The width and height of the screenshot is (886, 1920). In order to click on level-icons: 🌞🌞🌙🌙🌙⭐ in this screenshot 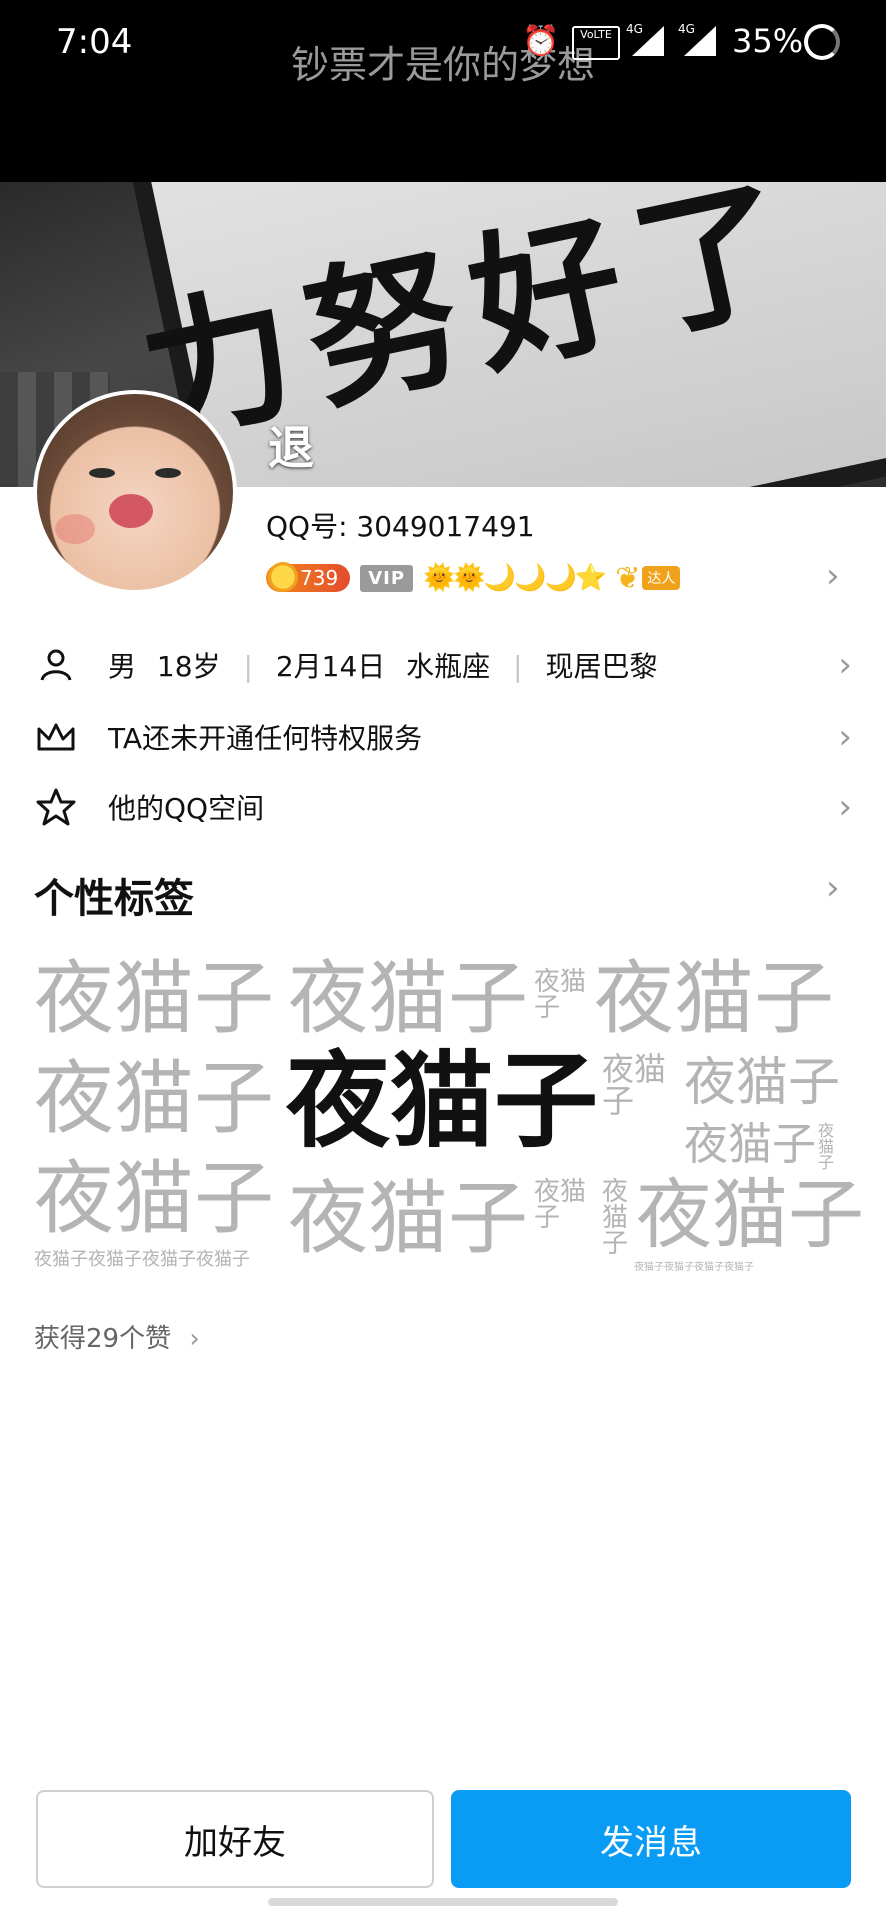, I will do `click(515, 578)`.